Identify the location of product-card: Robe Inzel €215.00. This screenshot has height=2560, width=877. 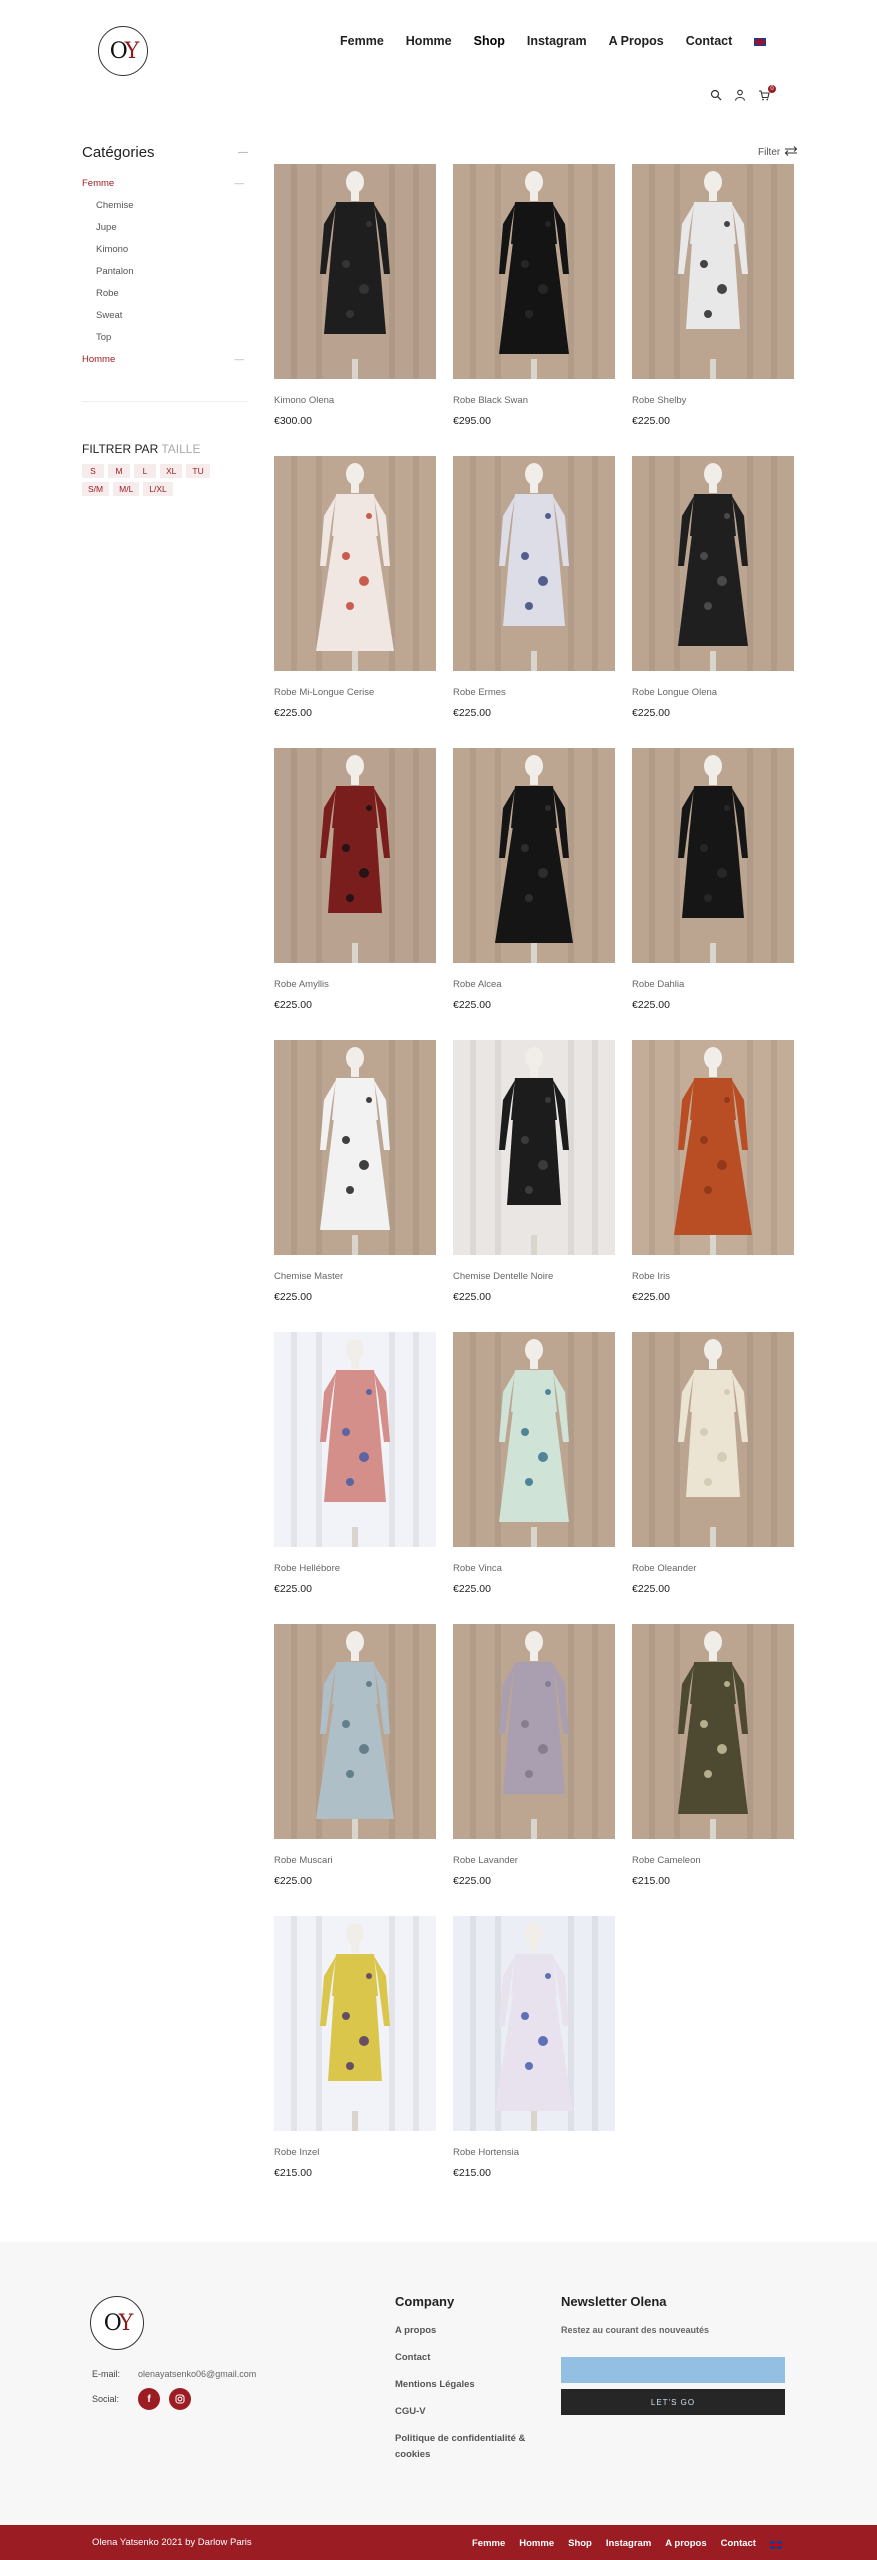
(355, 2047).